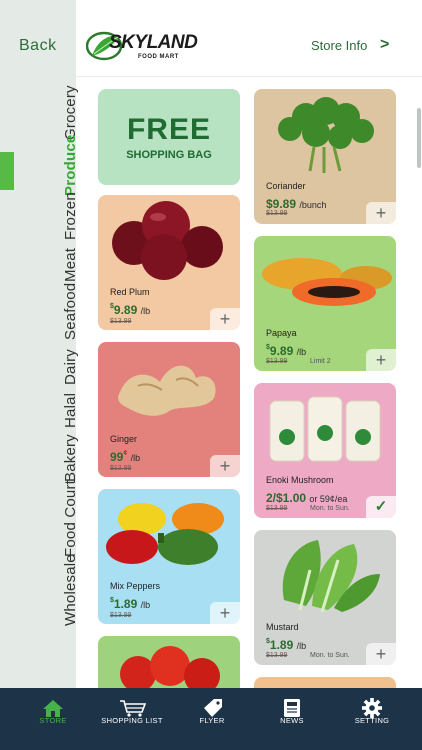  I want to click on free-shopping-bag-promo: FREE SHOPPING BAG, so click(169, 137).